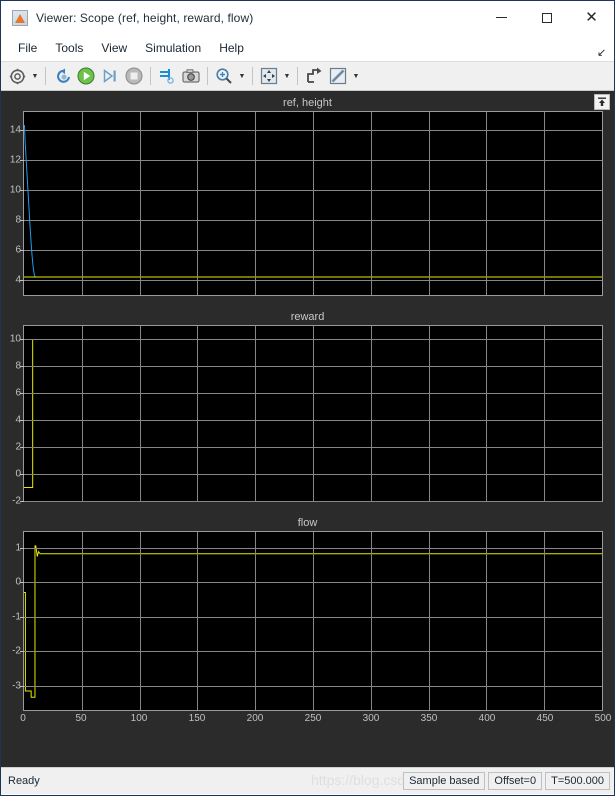  What do you see at coordinates (24, 781) in the screenshot?
I see `status-ready-label: Ready` at bounding box center [24, 781].